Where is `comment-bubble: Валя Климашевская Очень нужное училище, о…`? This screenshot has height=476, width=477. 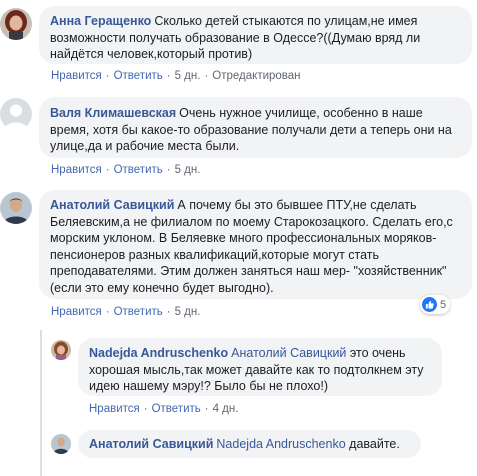
comment-bubble: Валя Климашевская Очень нужное училище, о… is located at coordinates (255, 127).